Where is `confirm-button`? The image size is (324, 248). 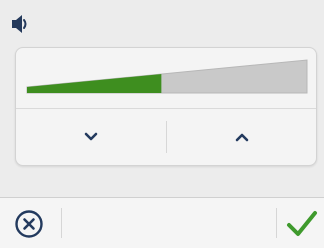 confirm-button is located at coordinates (302, 224).